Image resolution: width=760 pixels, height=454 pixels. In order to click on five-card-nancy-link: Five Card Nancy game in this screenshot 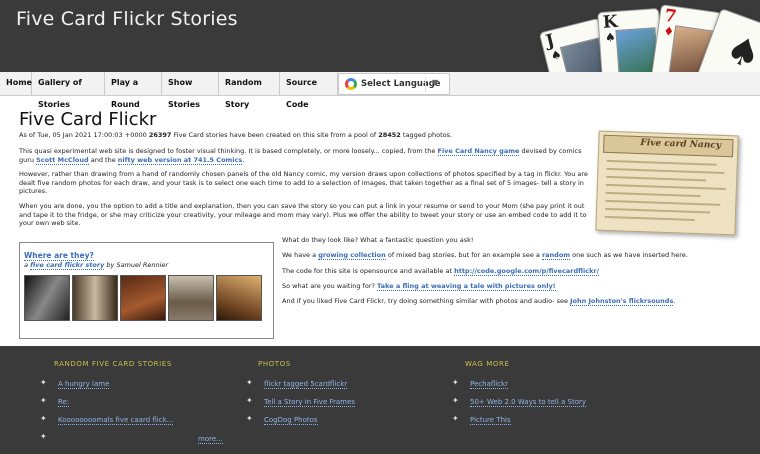, I will do `click(478, 151)`.